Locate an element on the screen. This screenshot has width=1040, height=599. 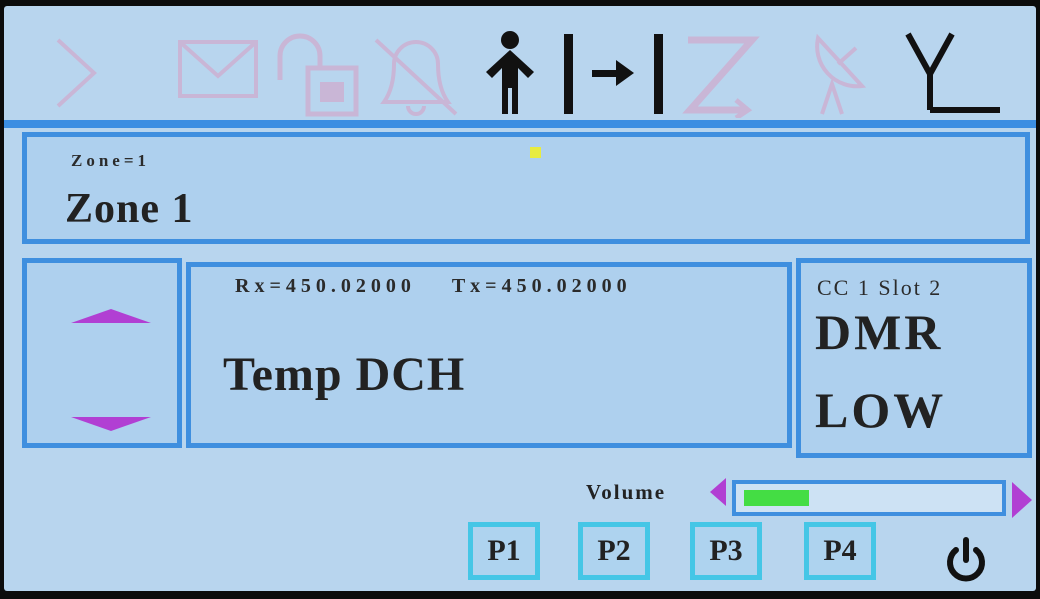
mode-type: DMR is located at coordinates (879, 332).